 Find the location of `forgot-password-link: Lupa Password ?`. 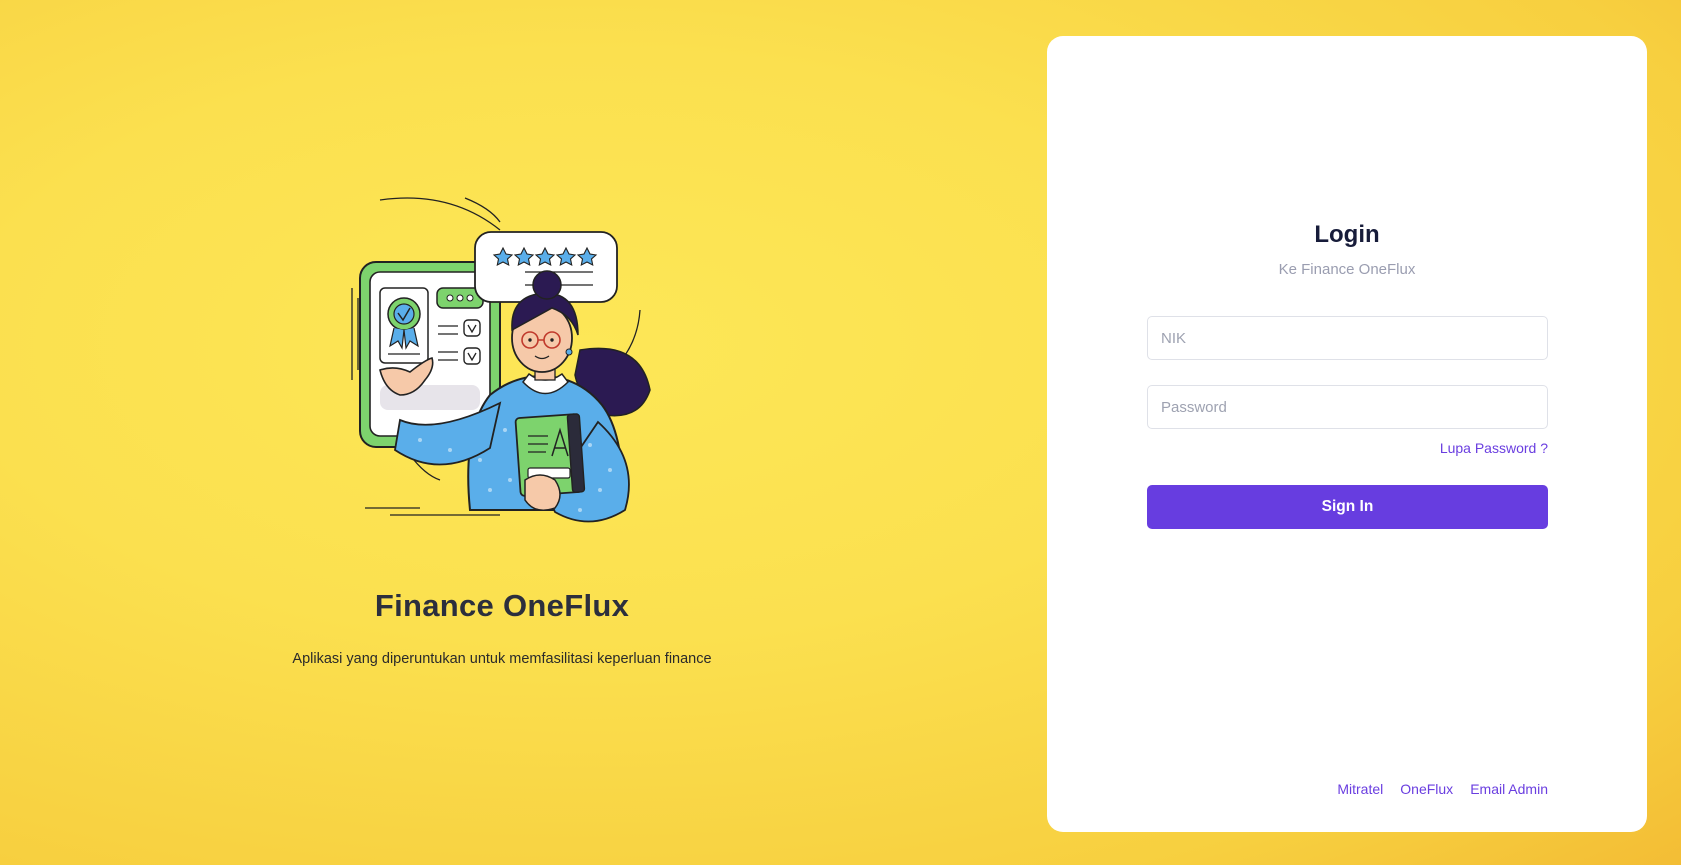

forgot-password-link: Lupa Password ? is located at coordinates (1494, 448).